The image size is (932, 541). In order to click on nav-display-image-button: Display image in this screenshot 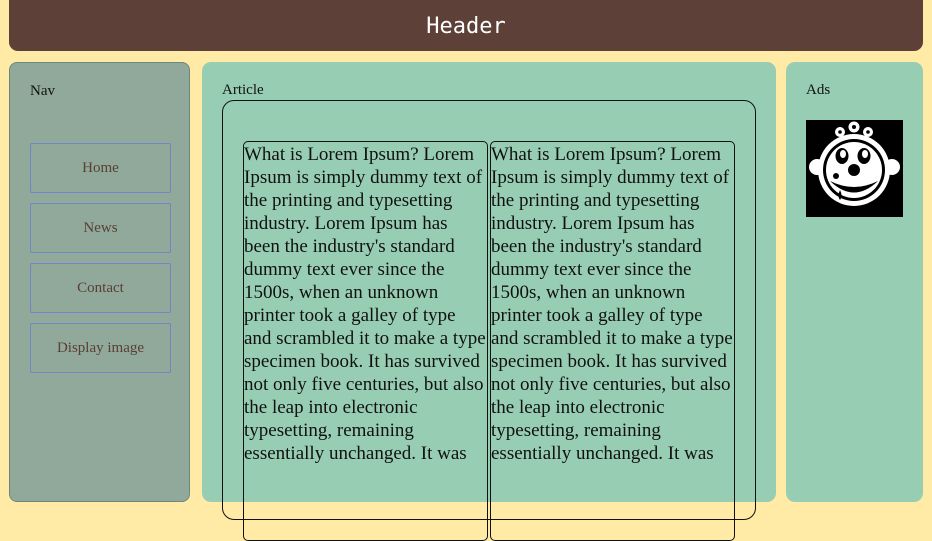, I will do `click(100, 348)`.